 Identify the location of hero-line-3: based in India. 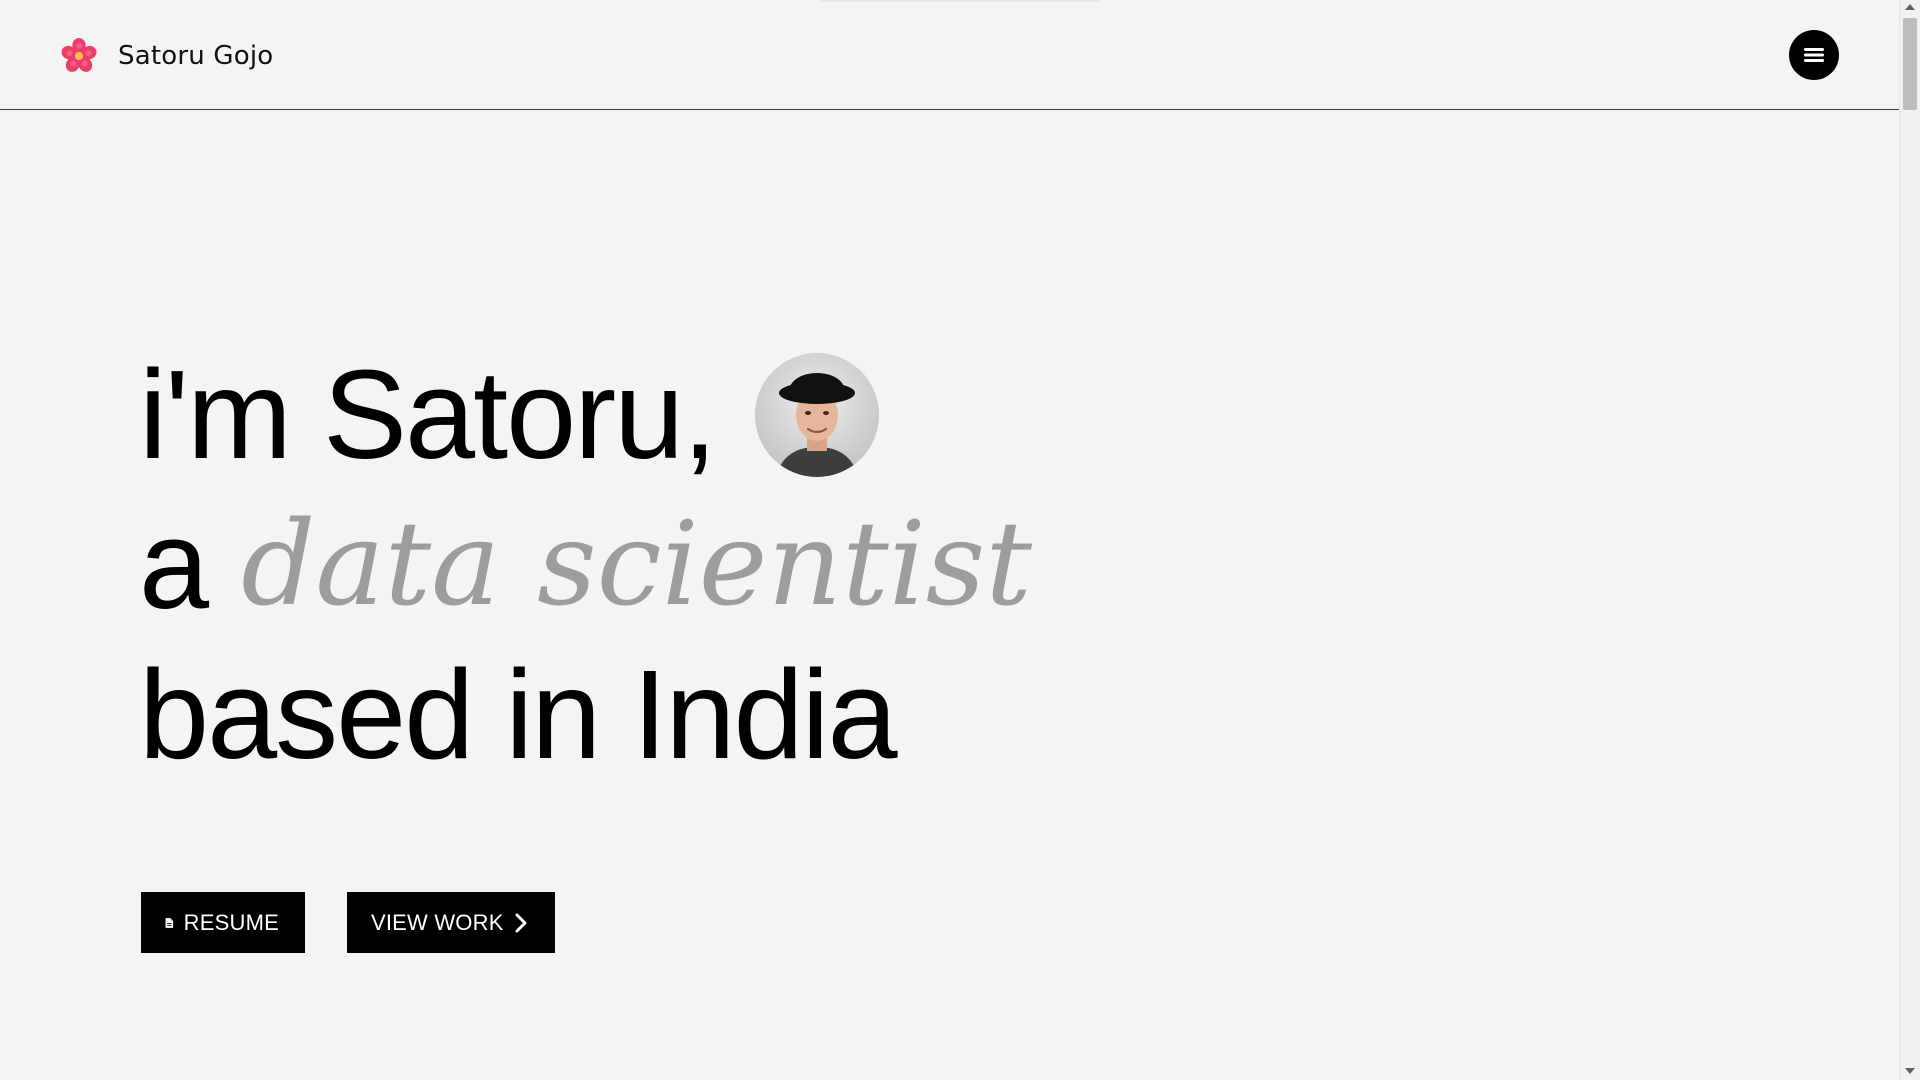
(585, 715).